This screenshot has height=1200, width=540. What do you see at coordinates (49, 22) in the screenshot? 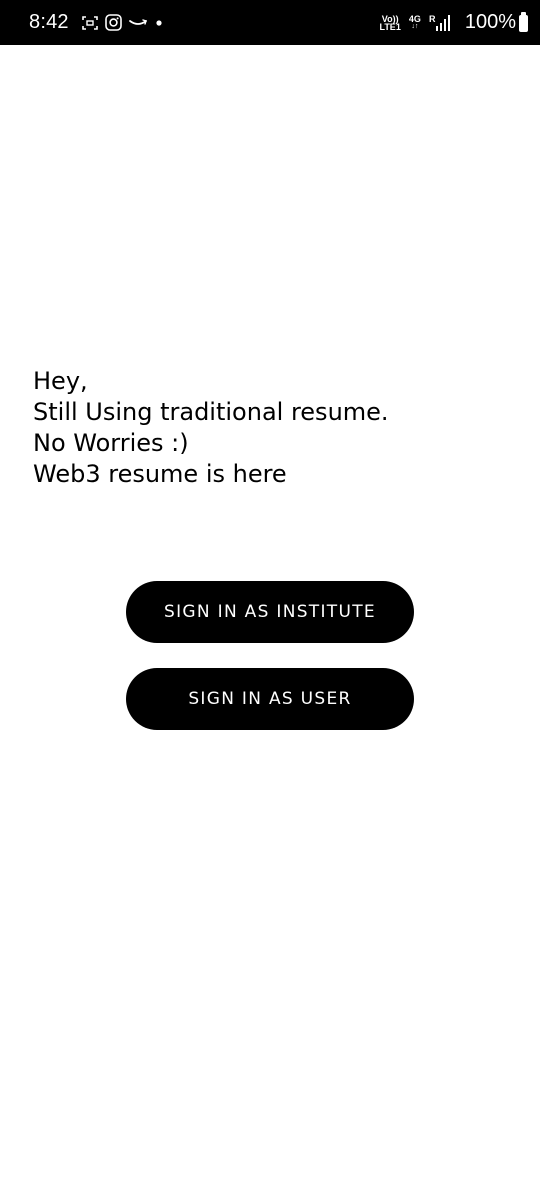
I see `status-time: 8:42` at bounding box center [49, 22].